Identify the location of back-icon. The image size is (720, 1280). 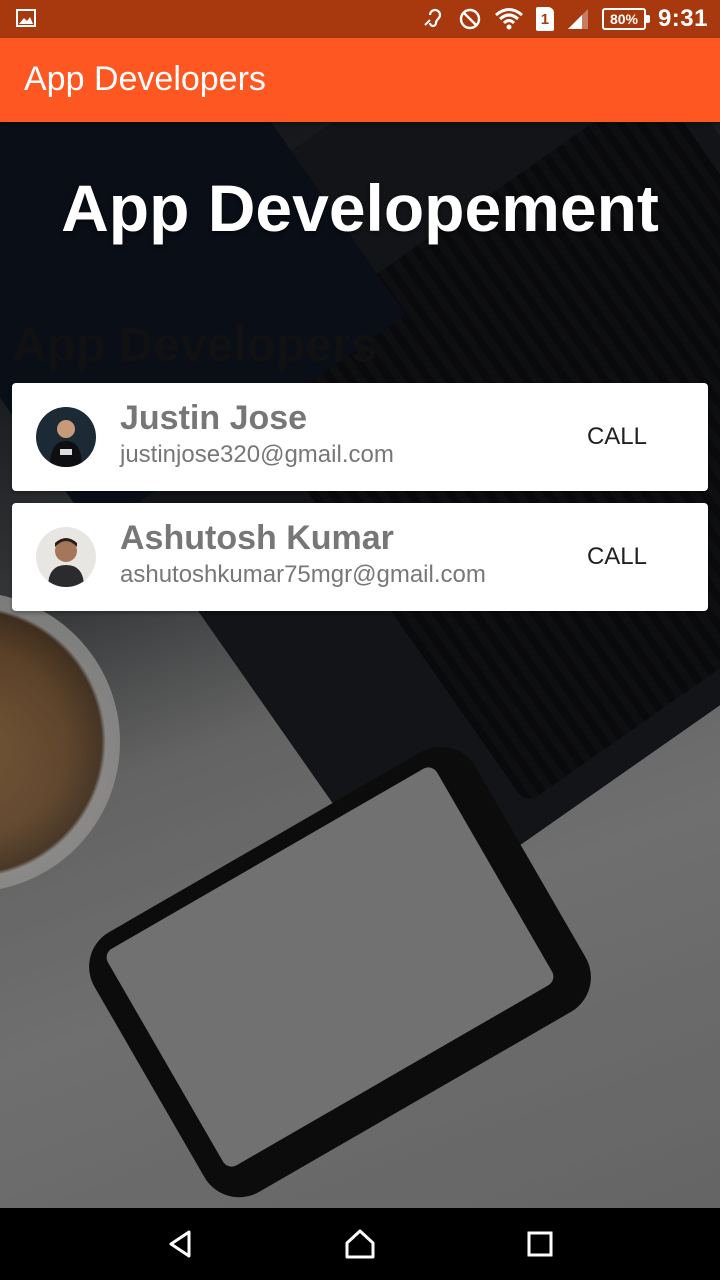
(180, 1244).